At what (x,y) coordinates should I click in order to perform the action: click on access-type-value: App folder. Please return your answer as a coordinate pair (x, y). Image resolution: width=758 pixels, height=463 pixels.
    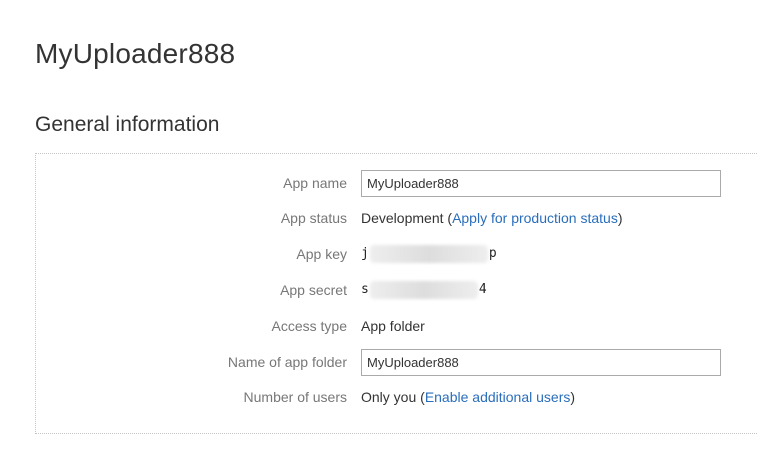
    Looking at the image, I should click on (393, 326).